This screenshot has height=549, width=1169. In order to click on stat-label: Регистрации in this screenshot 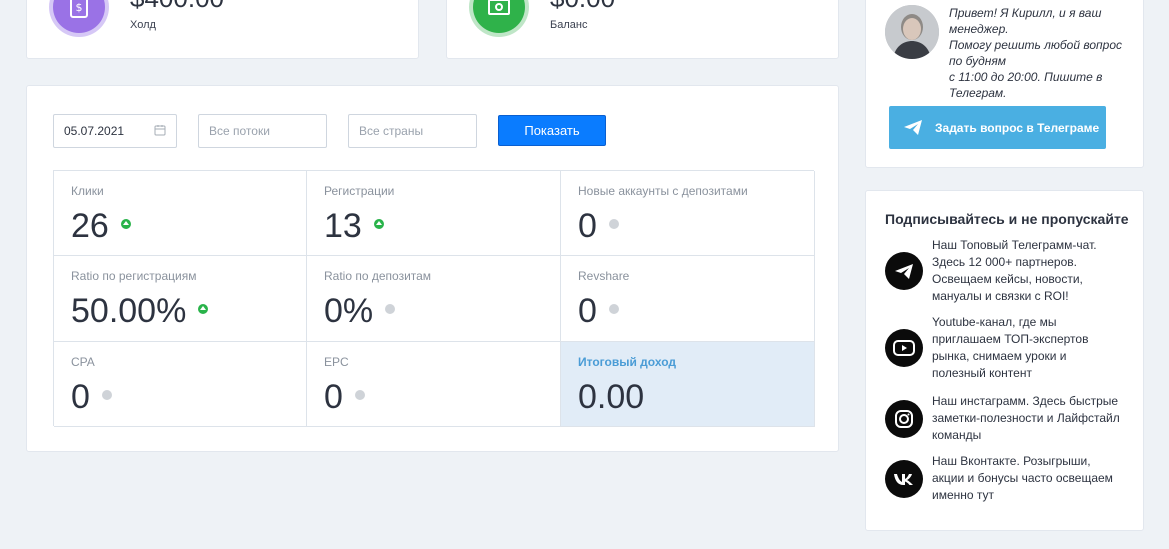, I will do `click(359, 191)`.